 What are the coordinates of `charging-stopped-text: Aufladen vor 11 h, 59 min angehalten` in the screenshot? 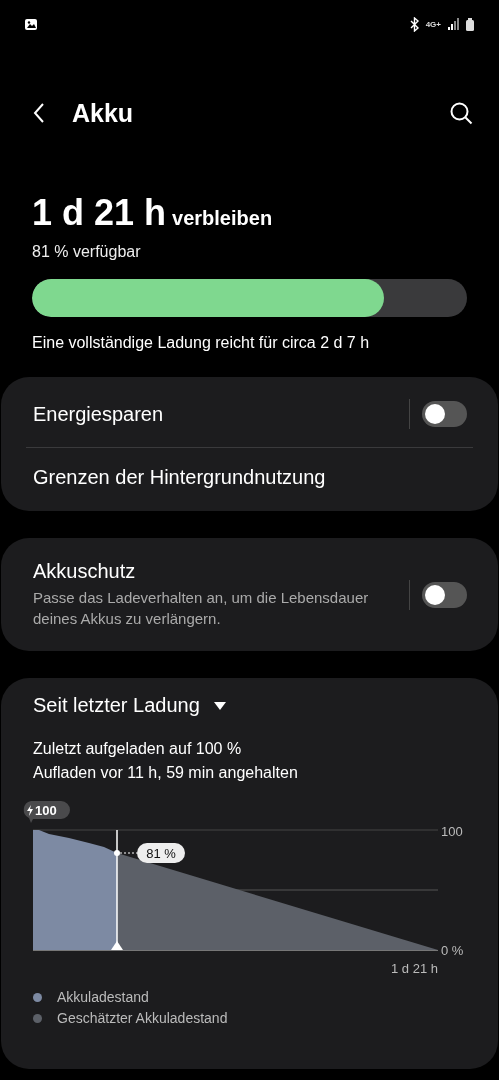 It's located at (166, 773).